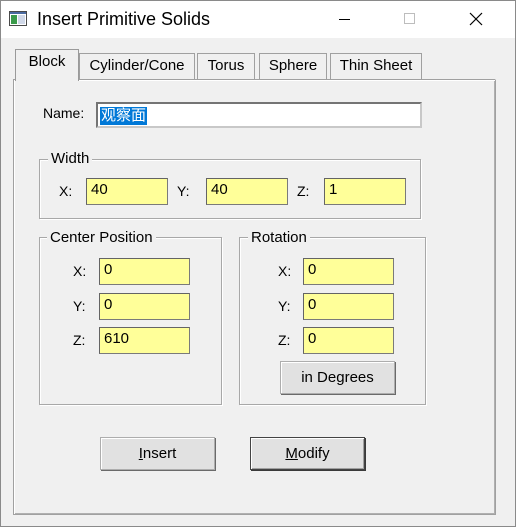  What do you see at coordinates (127, 191) in the screenshot?
I see `width-x-input: 40` at bounding box center [127, 191].